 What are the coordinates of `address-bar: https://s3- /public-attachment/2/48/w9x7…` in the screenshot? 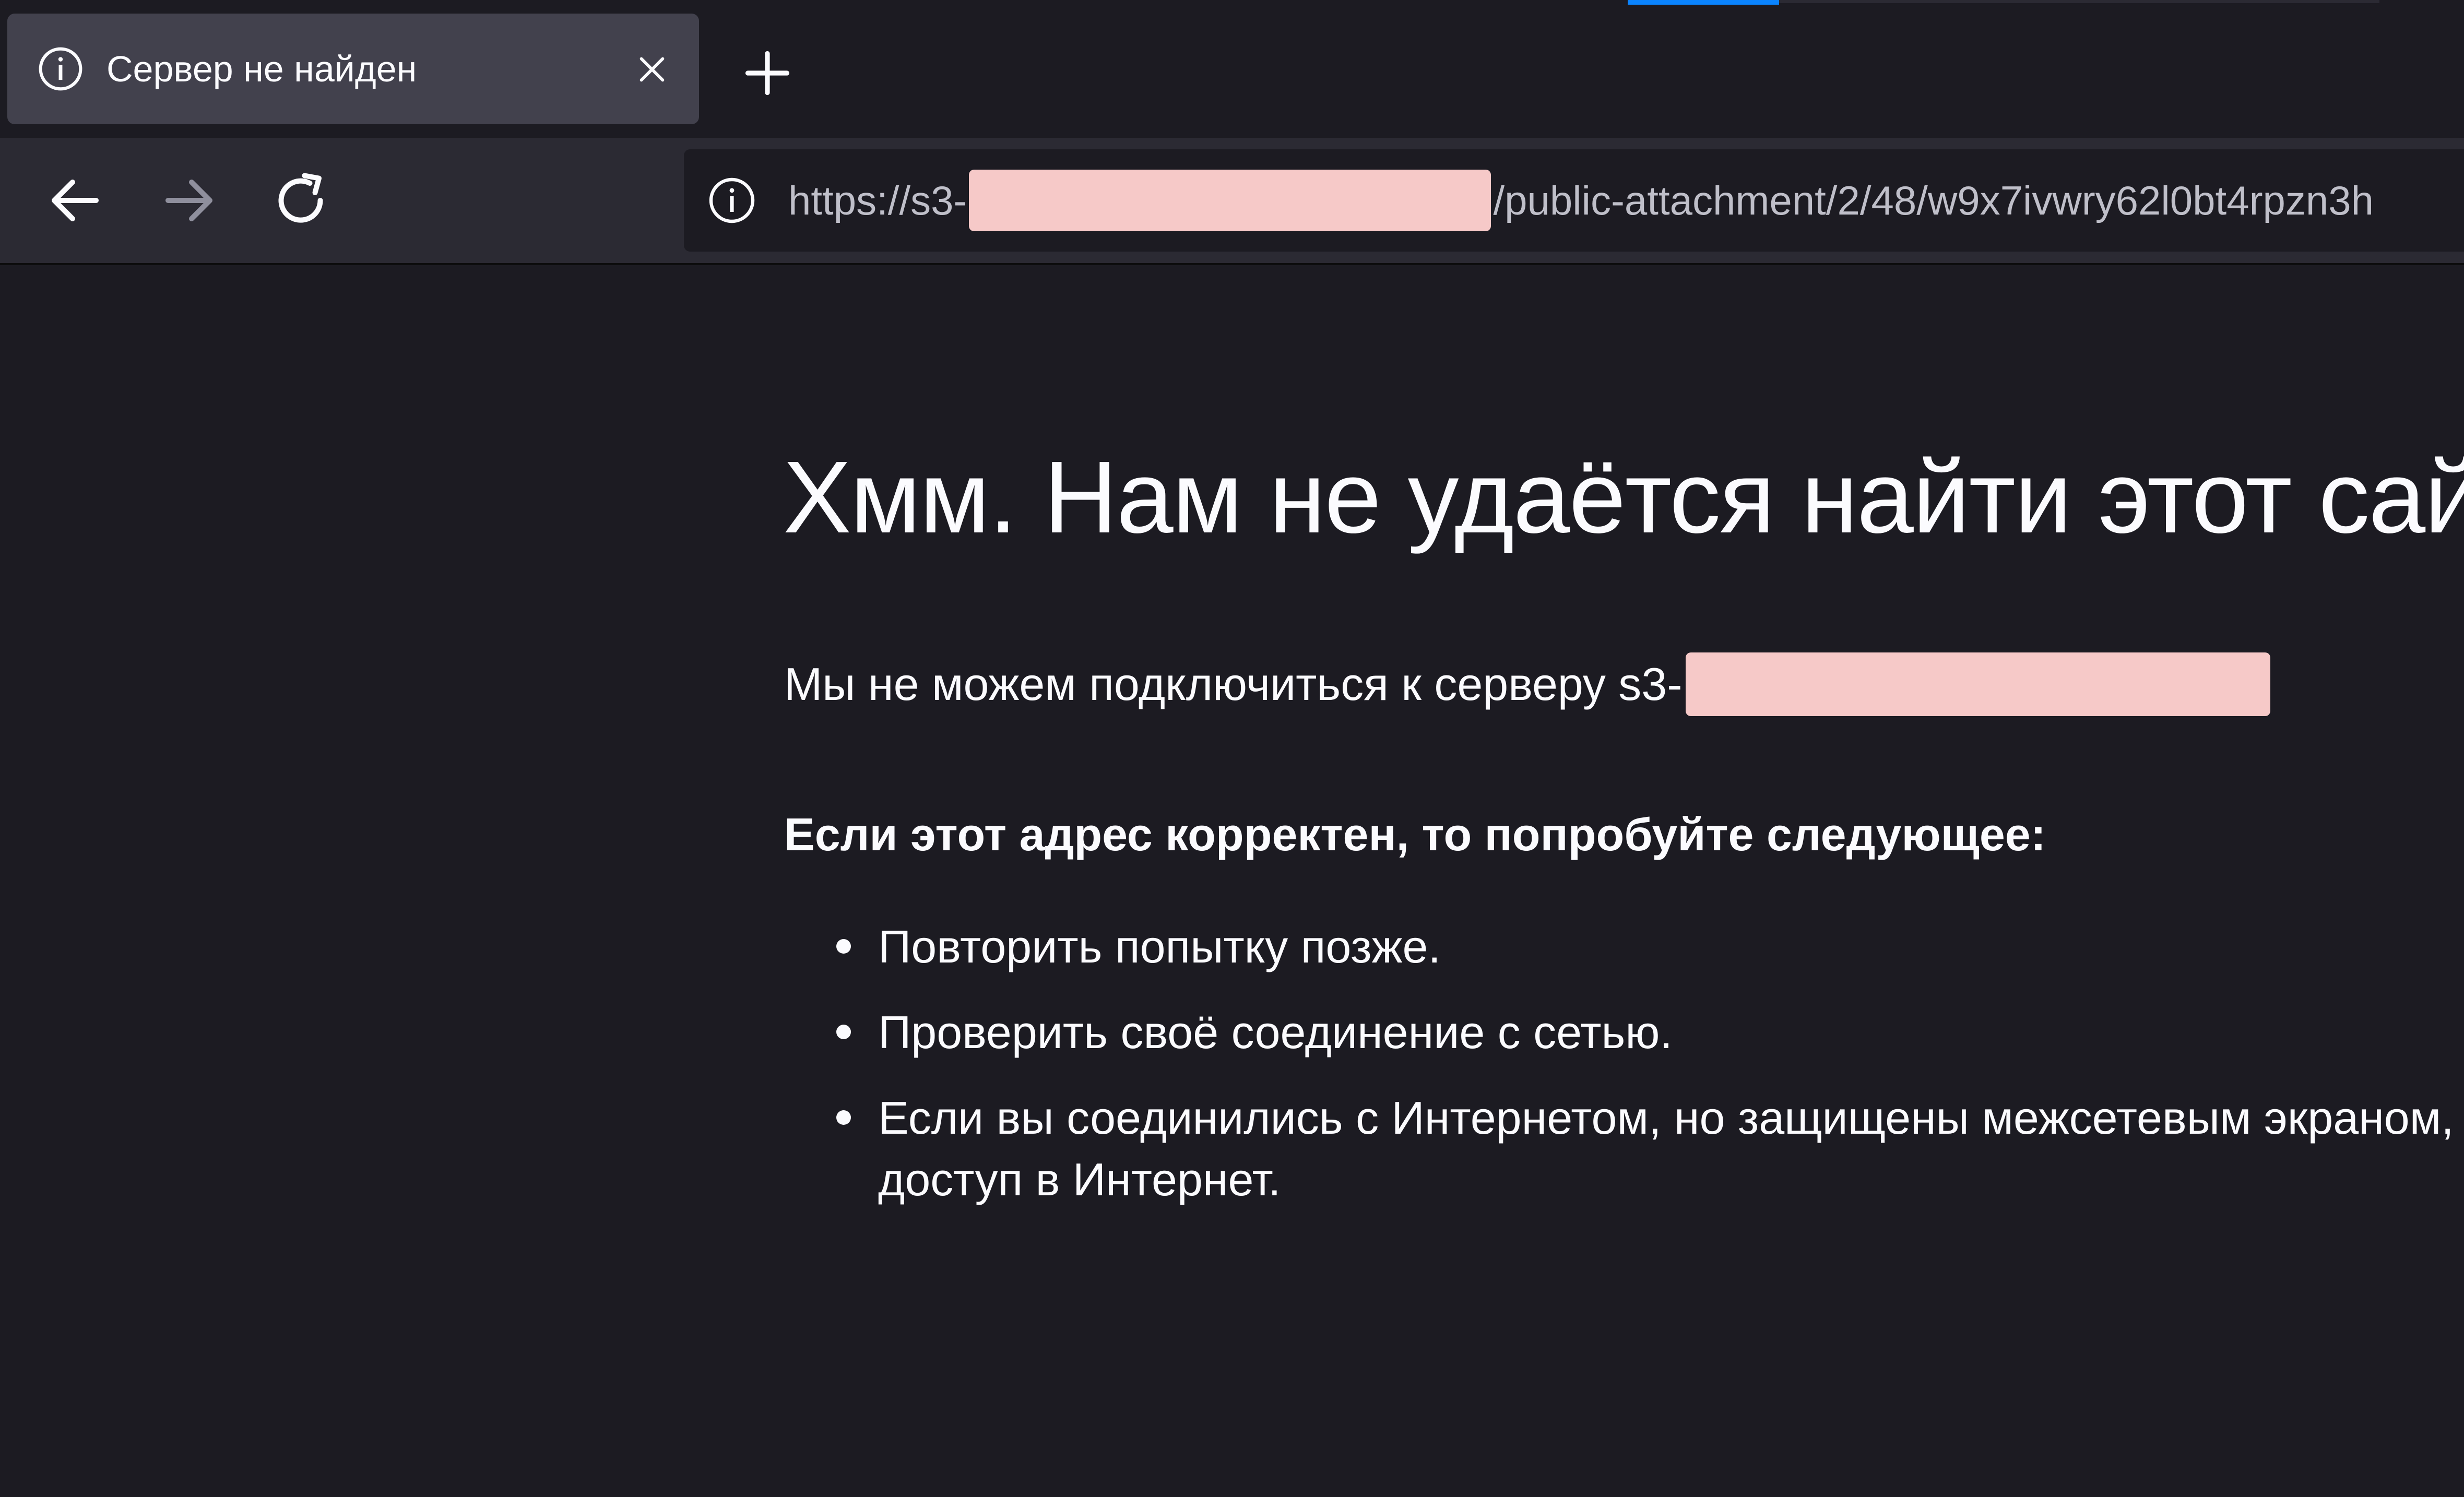 It's located at (1574, 200).